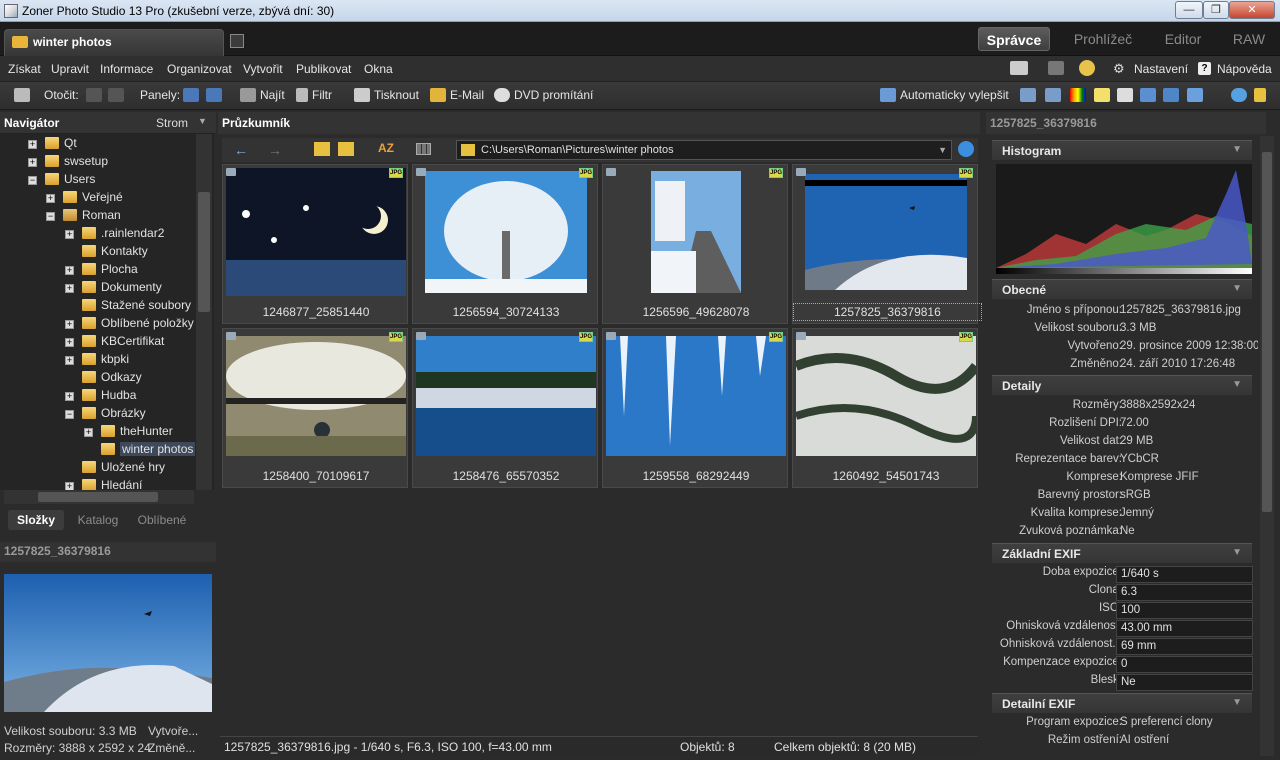 This screenshot has height=760, width=1280. I want to click on tree-vertical-scrollbar, so click(204, 312).